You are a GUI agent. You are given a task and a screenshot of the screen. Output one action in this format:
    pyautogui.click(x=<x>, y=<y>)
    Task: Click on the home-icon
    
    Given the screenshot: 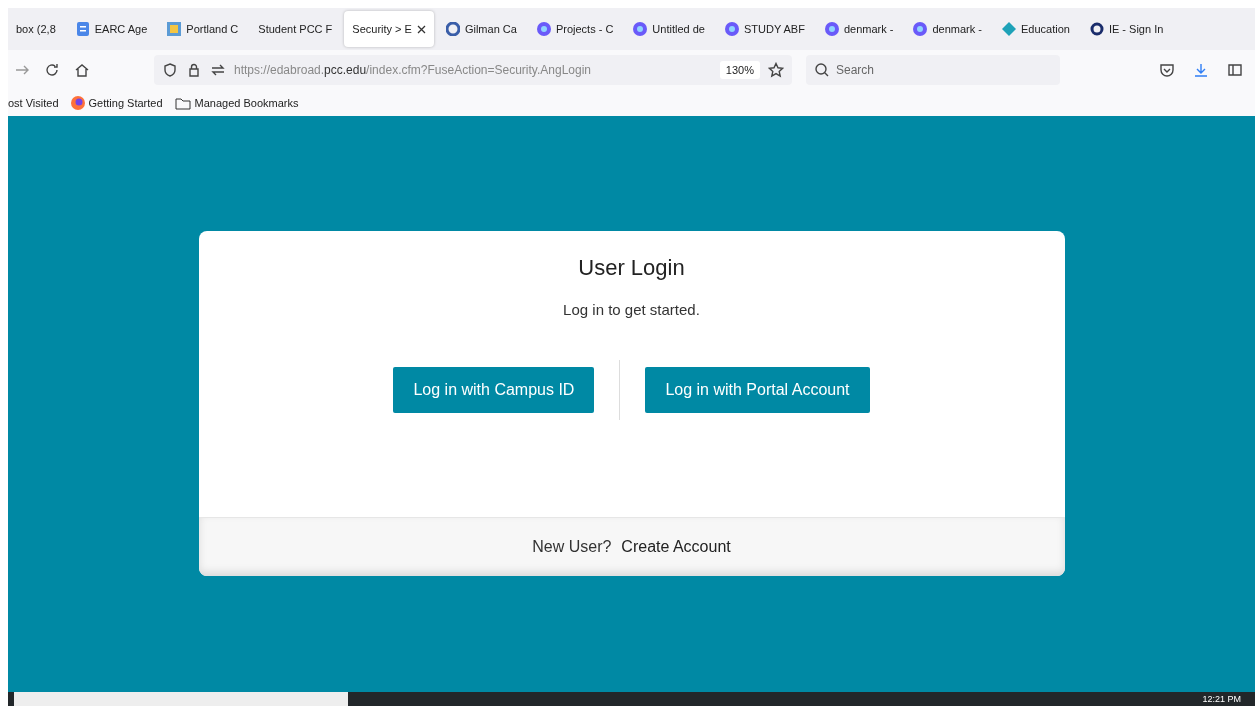 What is the action you would take?
    pyautogui.click(x=82, y=70)
    